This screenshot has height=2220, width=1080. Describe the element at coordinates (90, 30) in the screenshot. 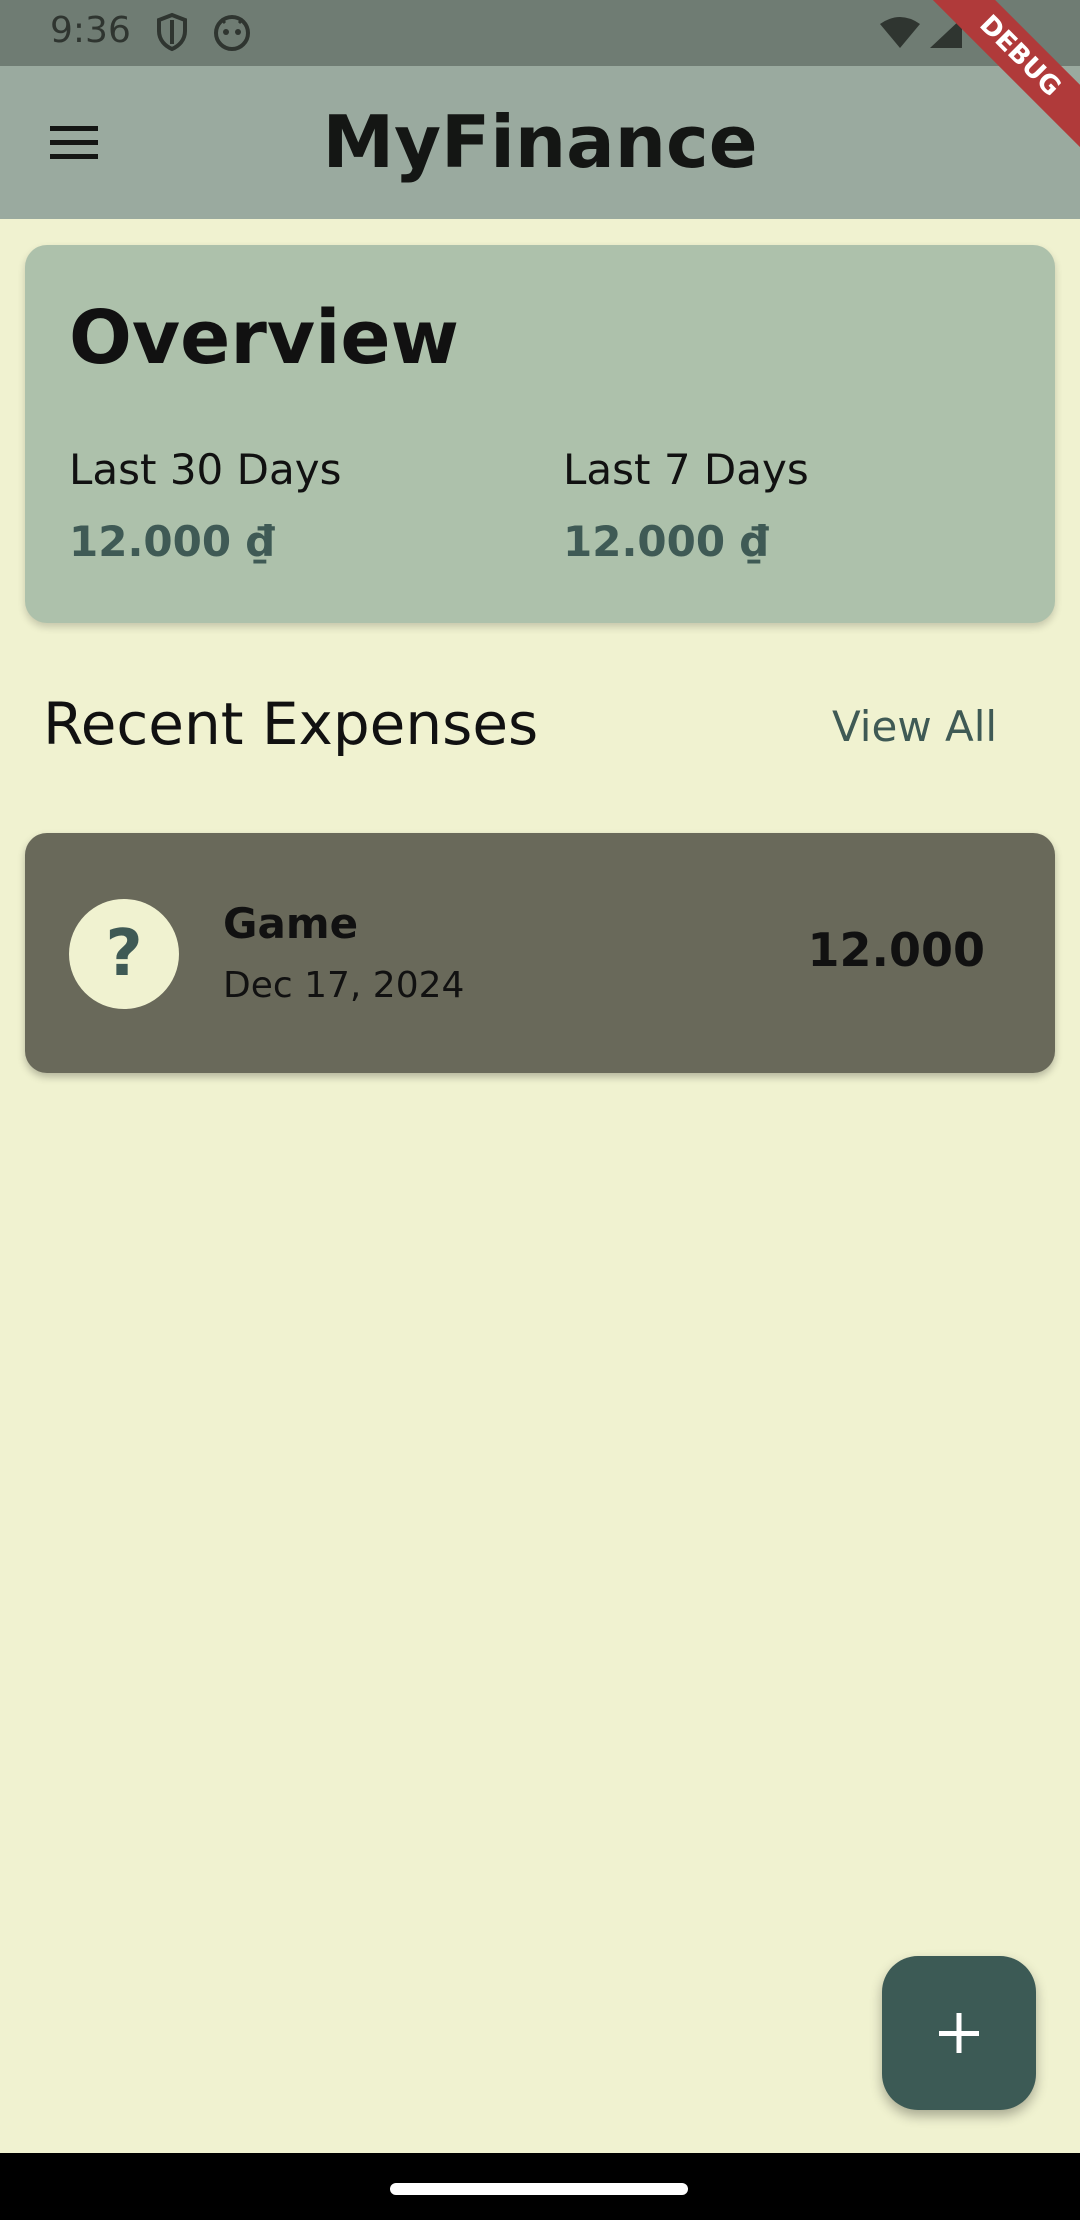

I see `status-time: 9:36` at that location.